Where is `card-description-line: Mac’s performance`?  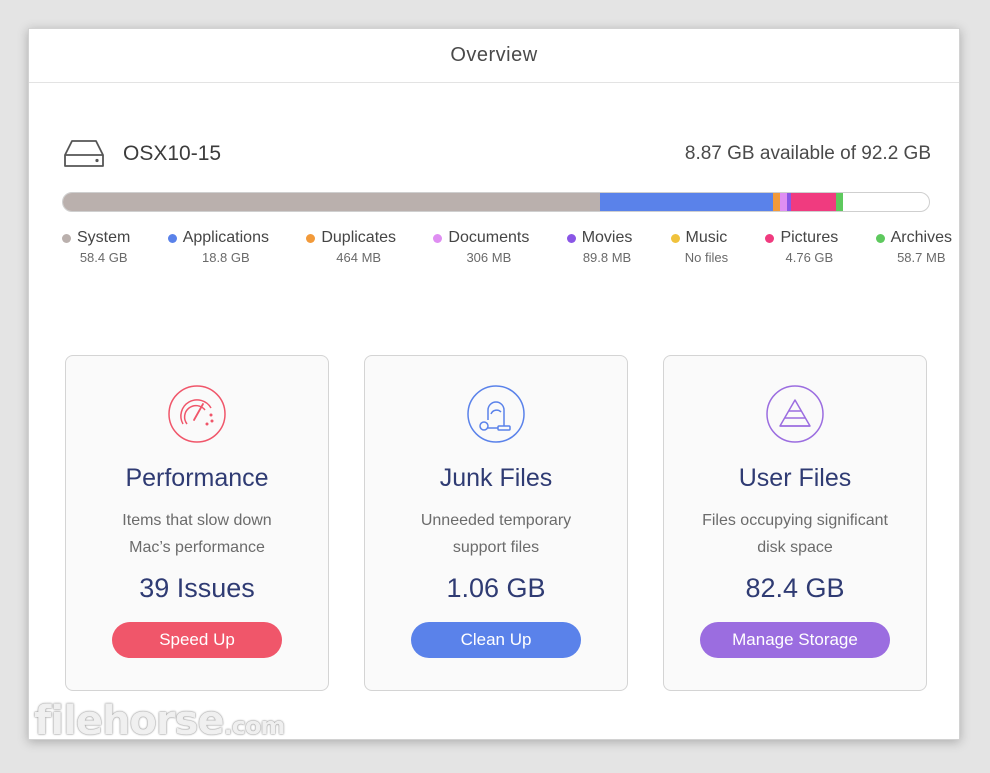 card-description-line: Mac’s performance is located at coordinates (197, 547).